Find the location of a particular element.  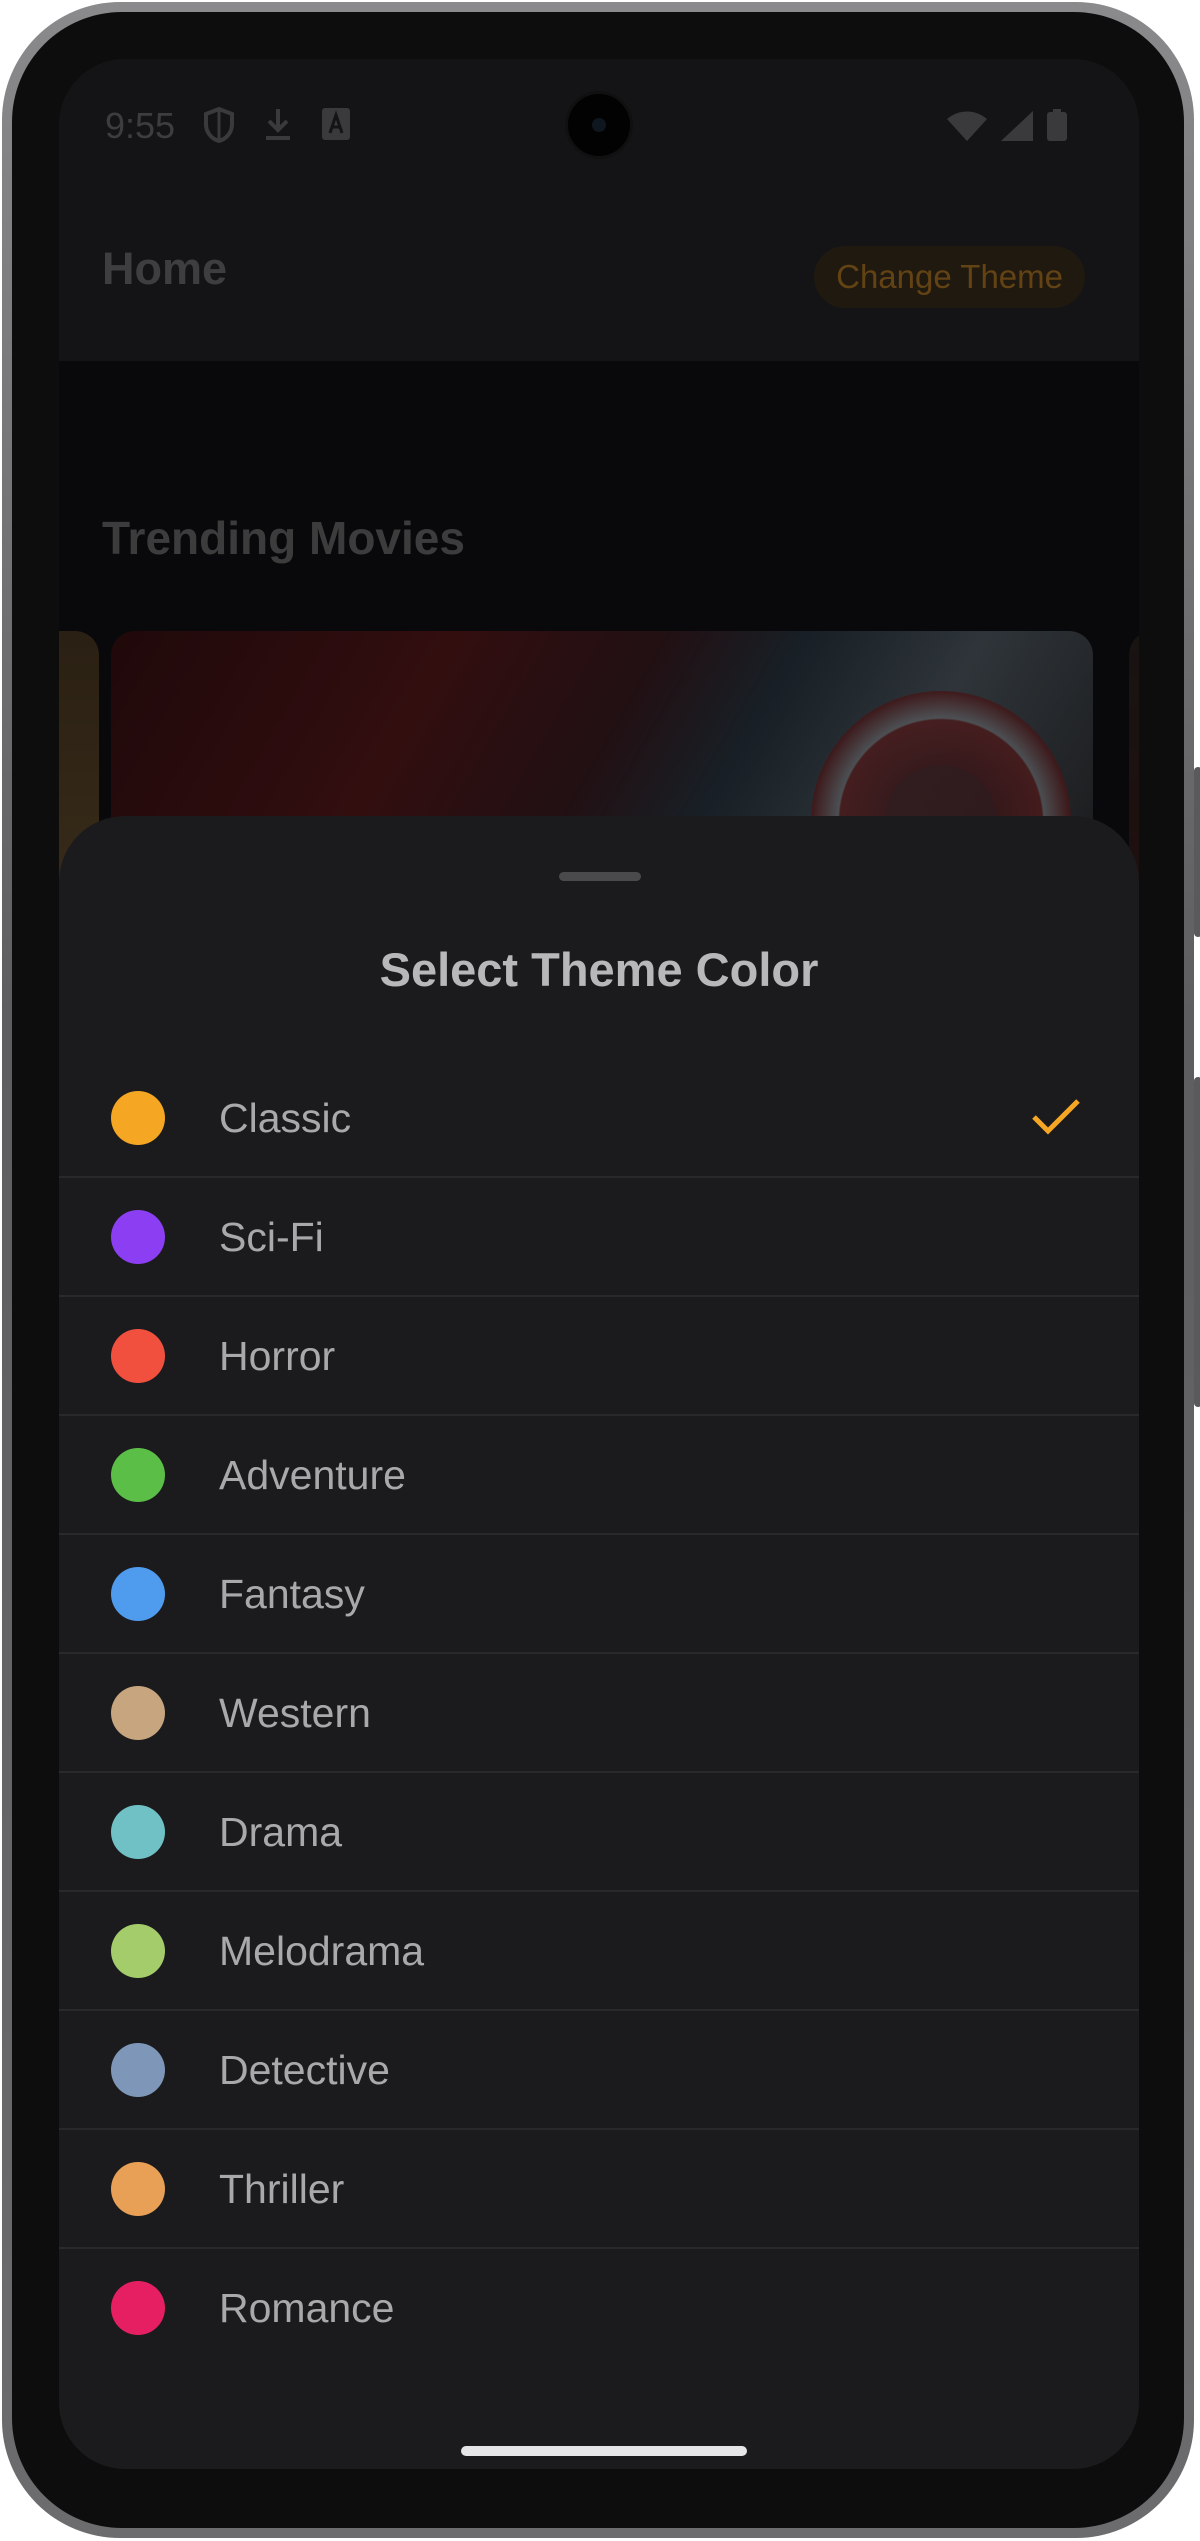

theme-label: Romance is located at coordinates (307, 2308).